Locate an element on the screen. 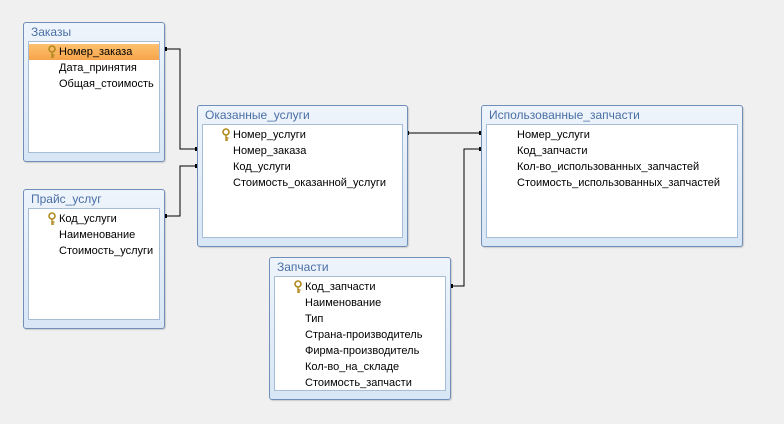 Image resolution: width=784 pixels, height=424 pixels. field-label: Кол-во_использованных_запчастей is located at coordinates (608, 167).